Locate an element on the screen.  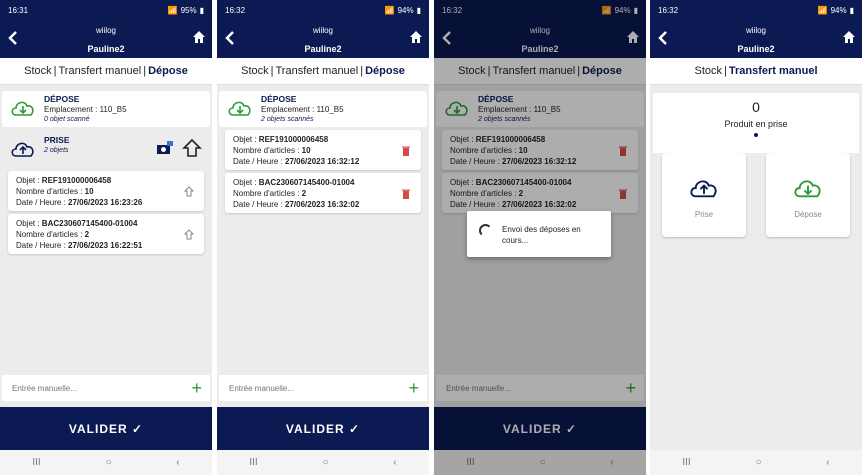
wiilog-logo: wiilog is located at coordinates (322, 30).